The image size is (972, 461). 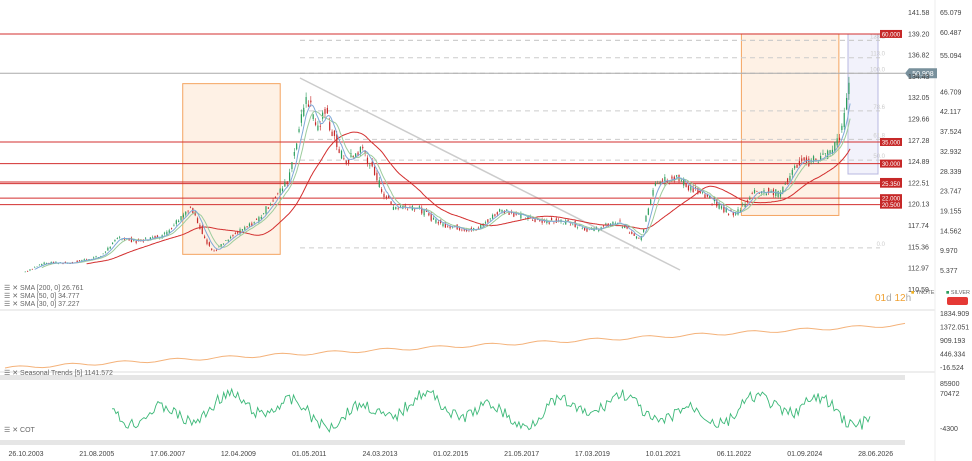 I want to click on left-axis-tick: 122.51, so click(x=919, y=183).